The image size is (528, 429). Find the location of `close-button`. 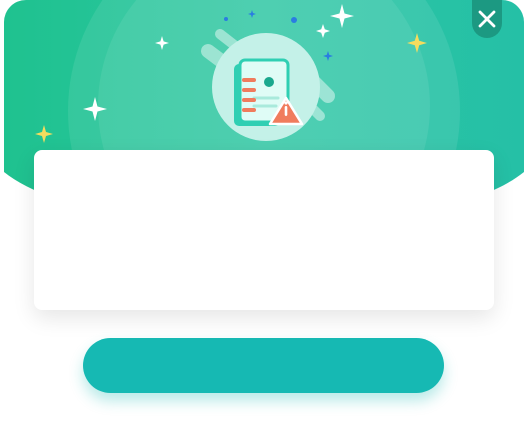

close-button is located at coordinates (487, 19).